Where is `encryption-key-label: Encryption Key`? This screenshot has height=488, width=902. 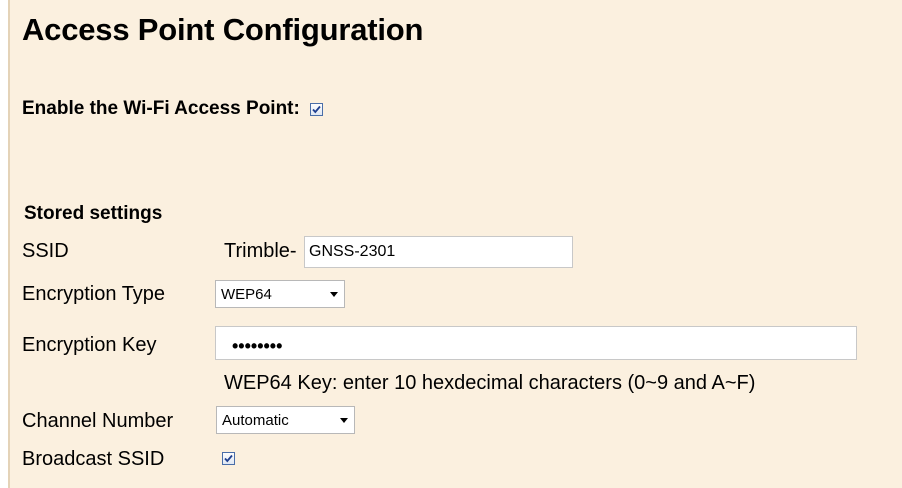
encryption-key-label: Encryption Key is located at coordinates (89, 345).